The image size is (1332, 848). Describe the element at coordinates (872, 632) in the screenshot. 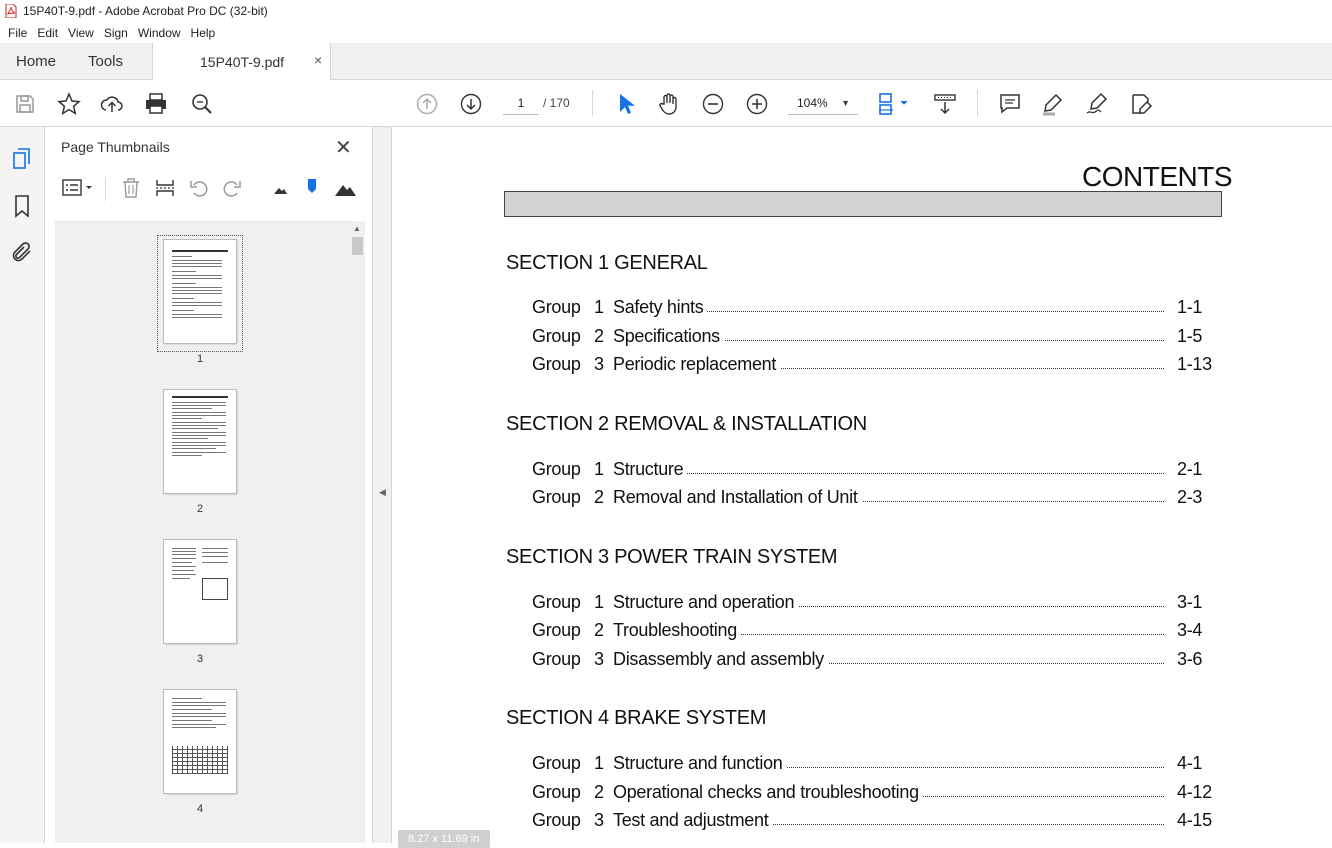

I see `toc-row: Group 2 Troubleshooting 3-4` at that location.